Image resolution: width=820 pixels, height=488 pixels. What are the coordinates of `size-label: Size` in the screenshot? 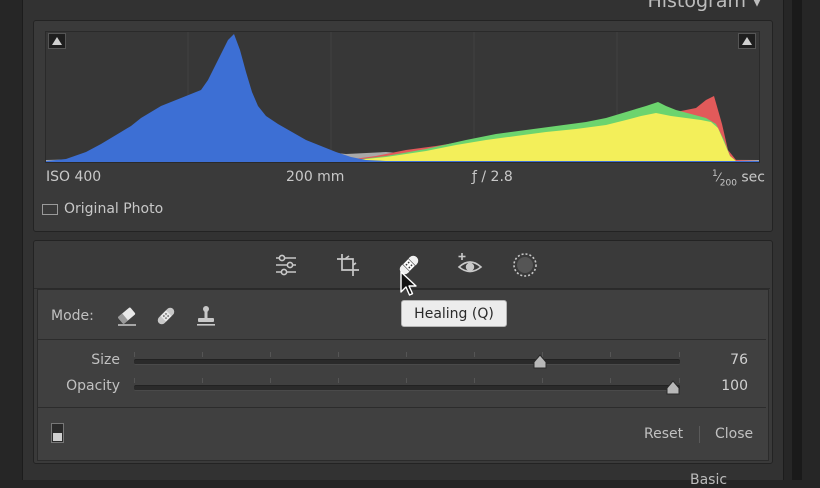 It's located at (105, 360).